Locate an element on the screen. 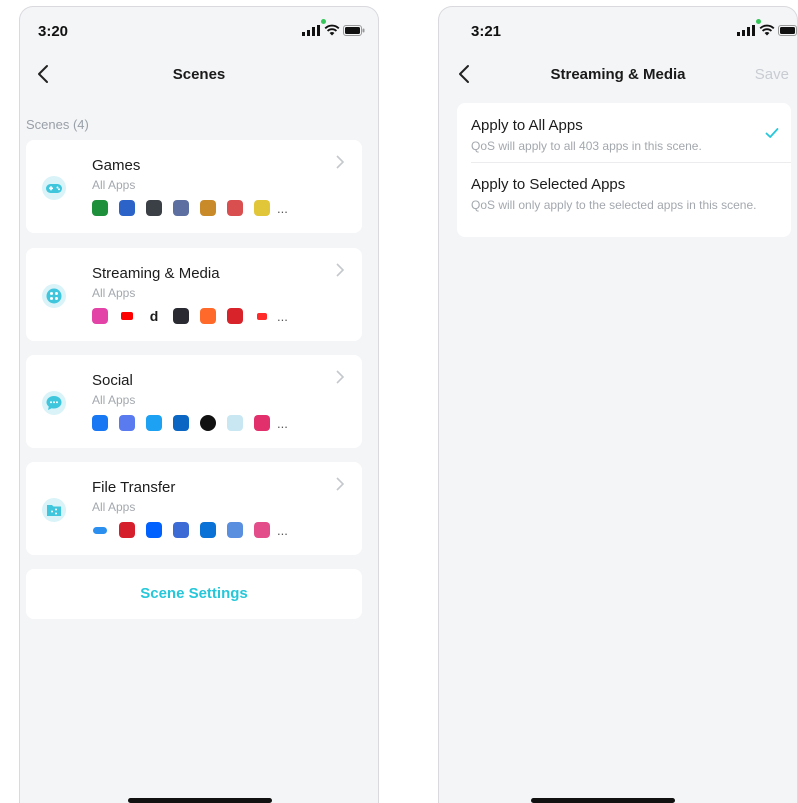 Image resolution: width=798 pixels, height=803 pixels. scene-title: Games is located at coordinates (116, 165).